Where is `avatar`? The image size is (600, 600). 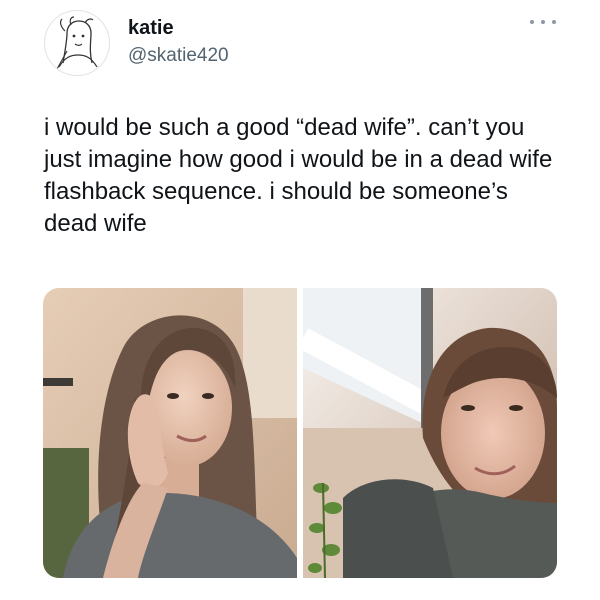 avatar is located at coordinates (77, 43).